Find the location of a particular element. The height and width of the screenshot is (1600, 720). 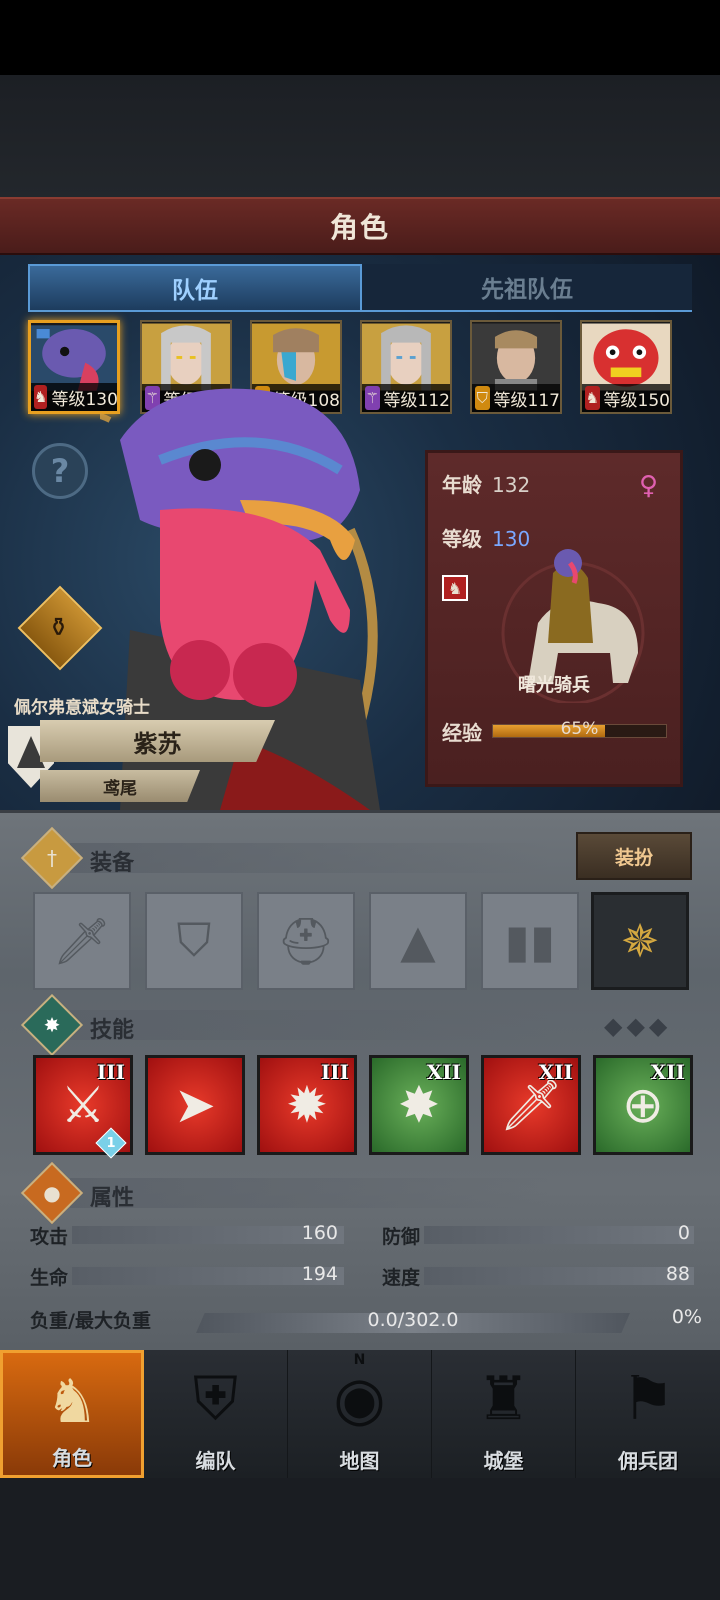

skill-6: ⊕ XII is located at coordinates (643, 1105).